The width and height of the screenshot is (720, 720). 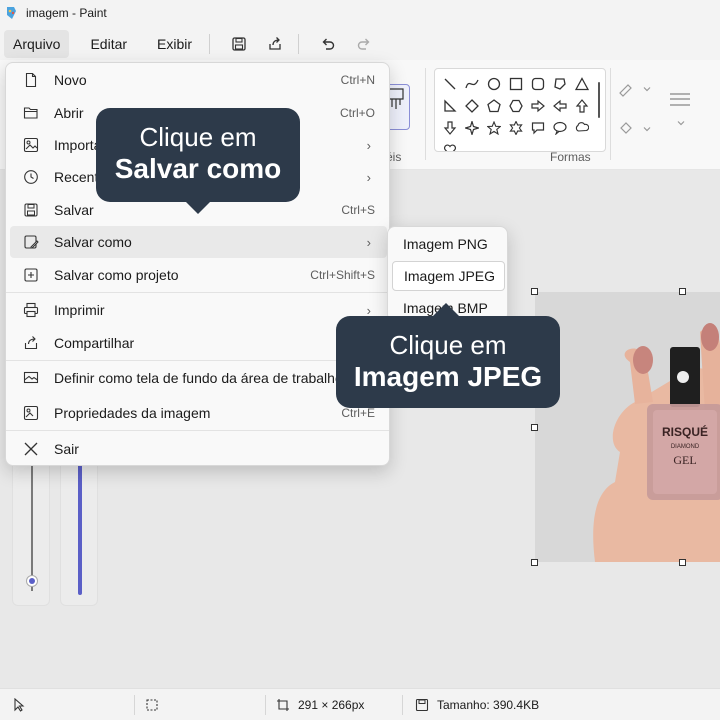 I want to click on menu-bar: Arquivo Editar Exibir, so click(x=360, y=44).